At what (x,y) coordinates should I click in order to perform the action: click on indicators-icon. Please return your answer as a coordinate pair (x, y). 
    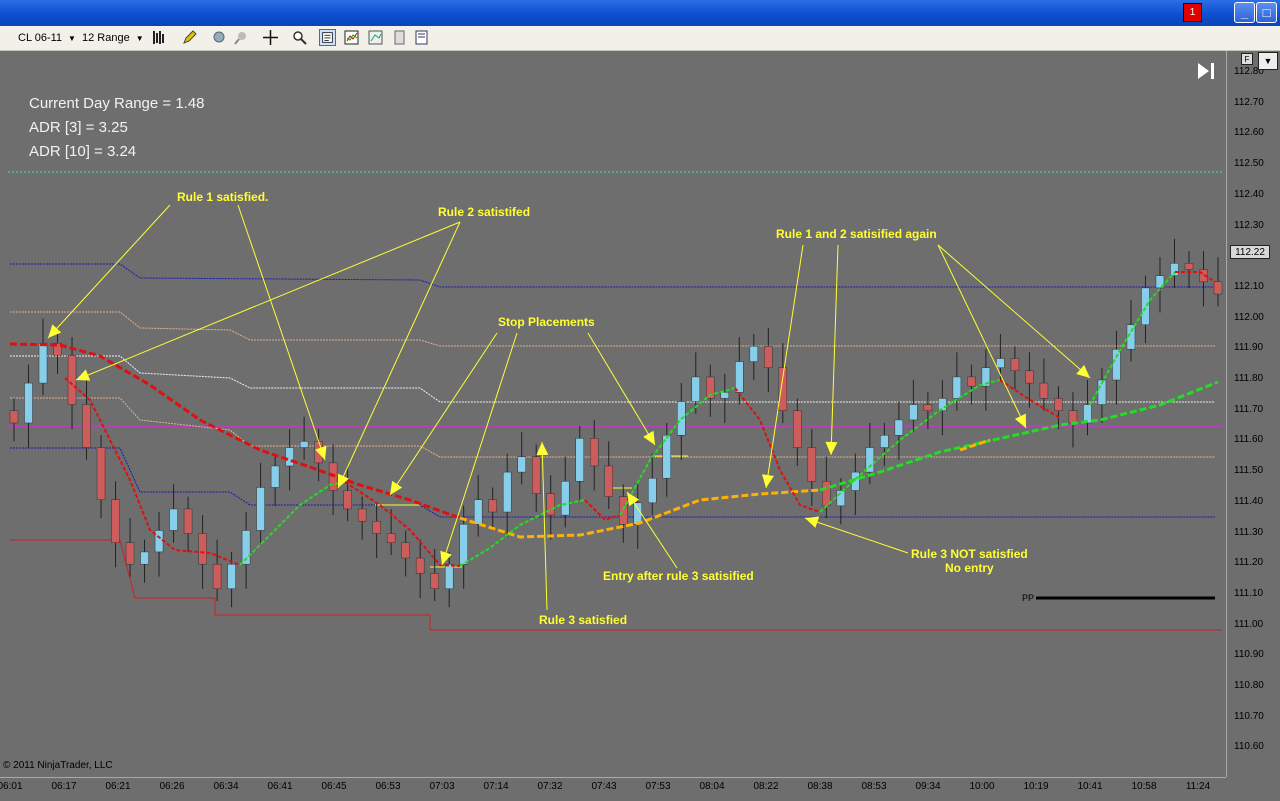
    Looking at the image, I should click on (351, 37).